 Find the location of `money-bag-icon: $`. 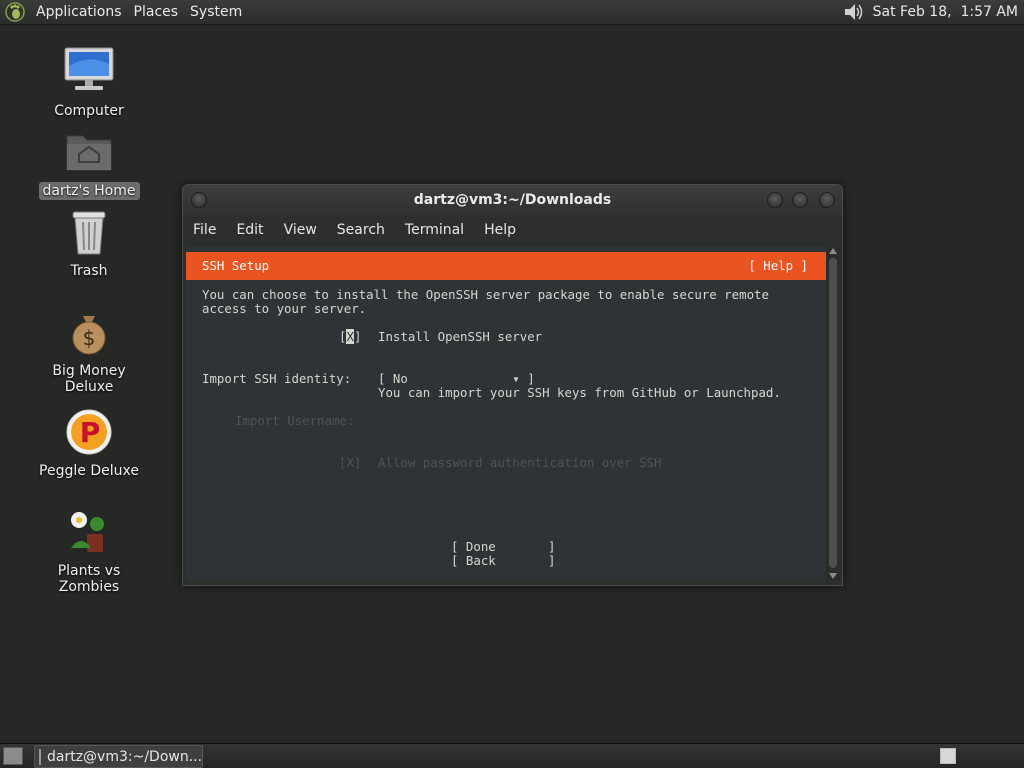

money-bag-icon: $ is located at coordinates (89, 335).